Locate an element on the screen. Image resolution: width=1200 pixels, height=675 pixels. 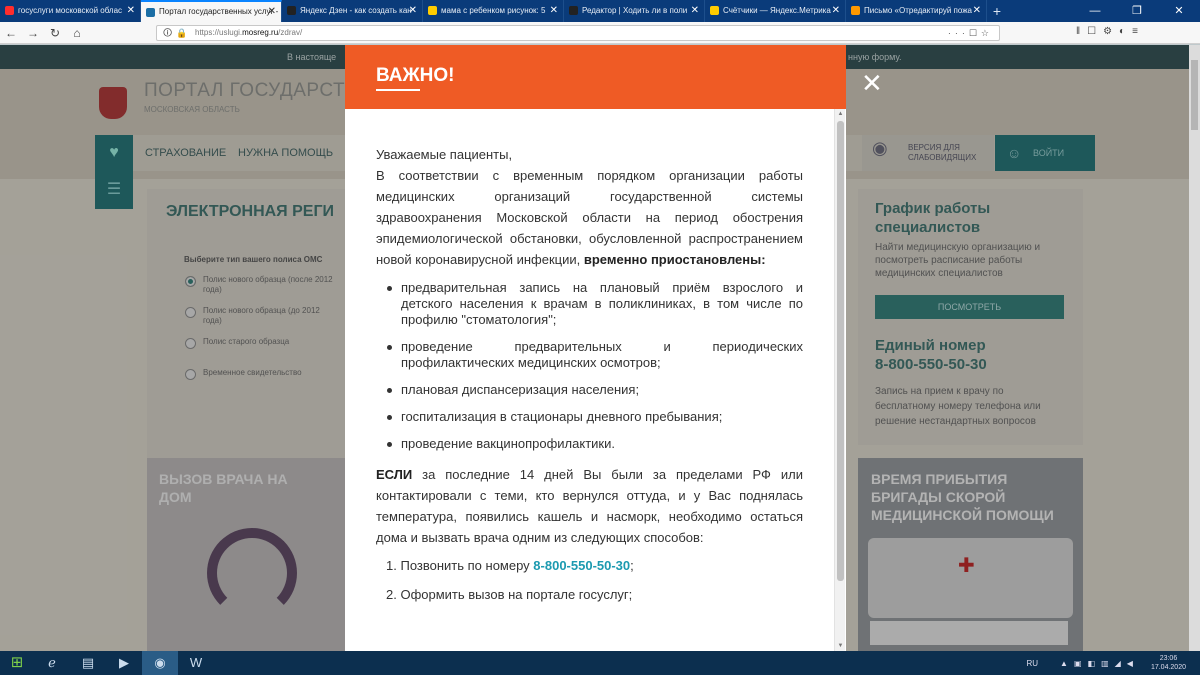
list-item: проведение вакцинопрофилактики. is located at coordinates (589, 444).